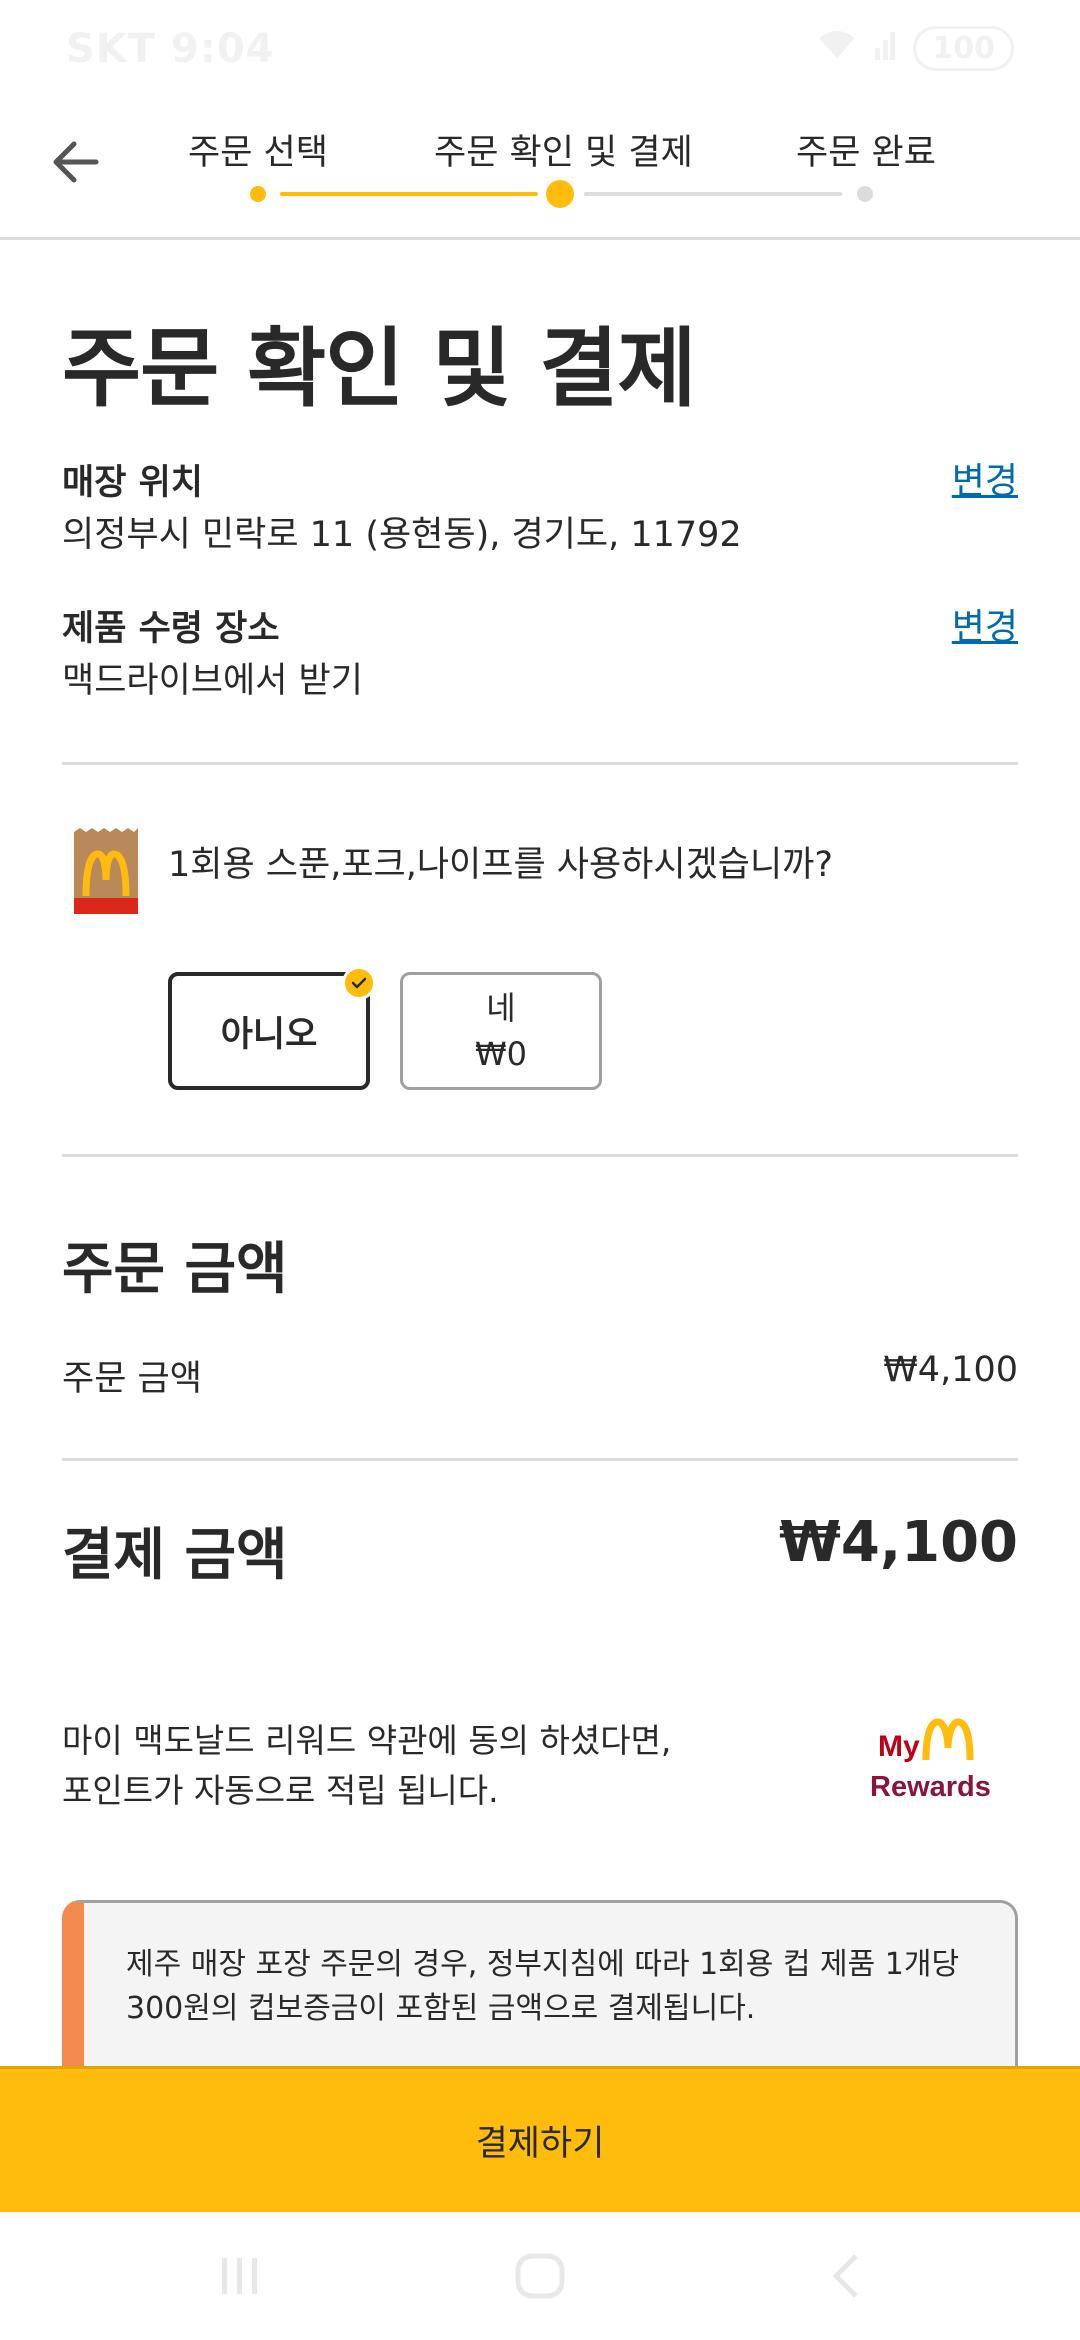 This screenshot has width=1080, height=2340. What do you see at coordinates (280, 1790) in the screenshot?
I see `rewards-line-2: 포인트가 자동으로 적립 됩니다.` at bounding box center [280, 1790].